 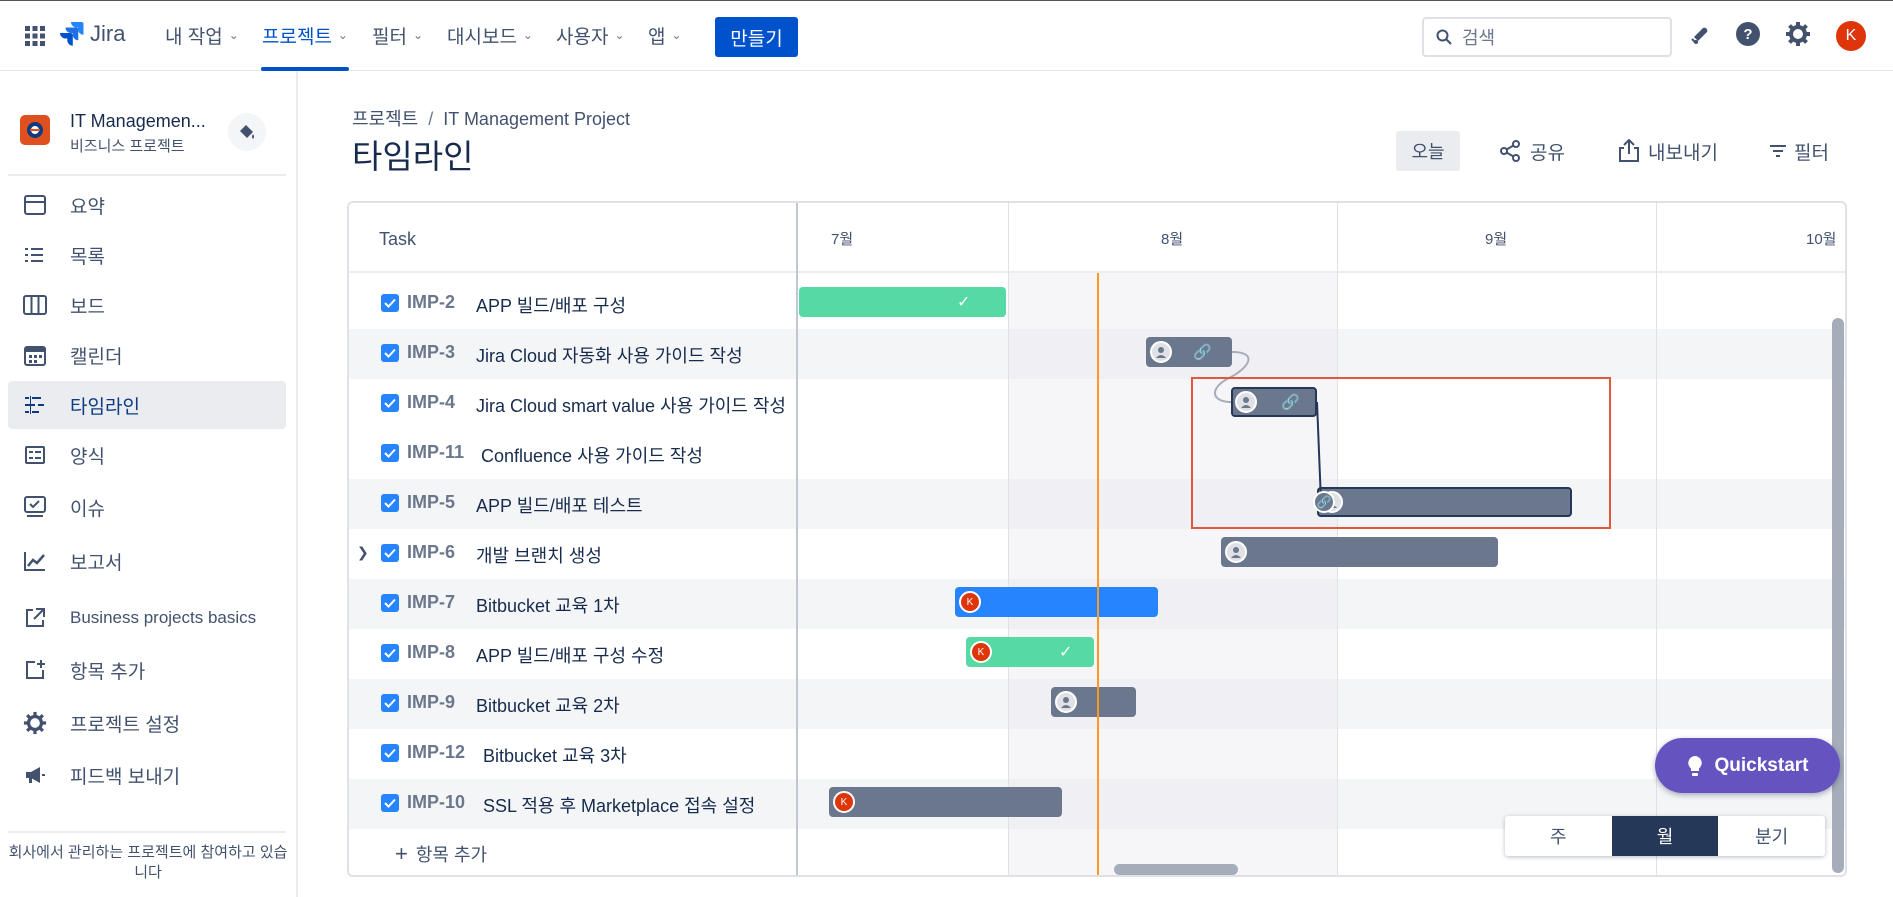 I want to click on nav-filters: 필터 ⌄, so click(x=397, y=35).